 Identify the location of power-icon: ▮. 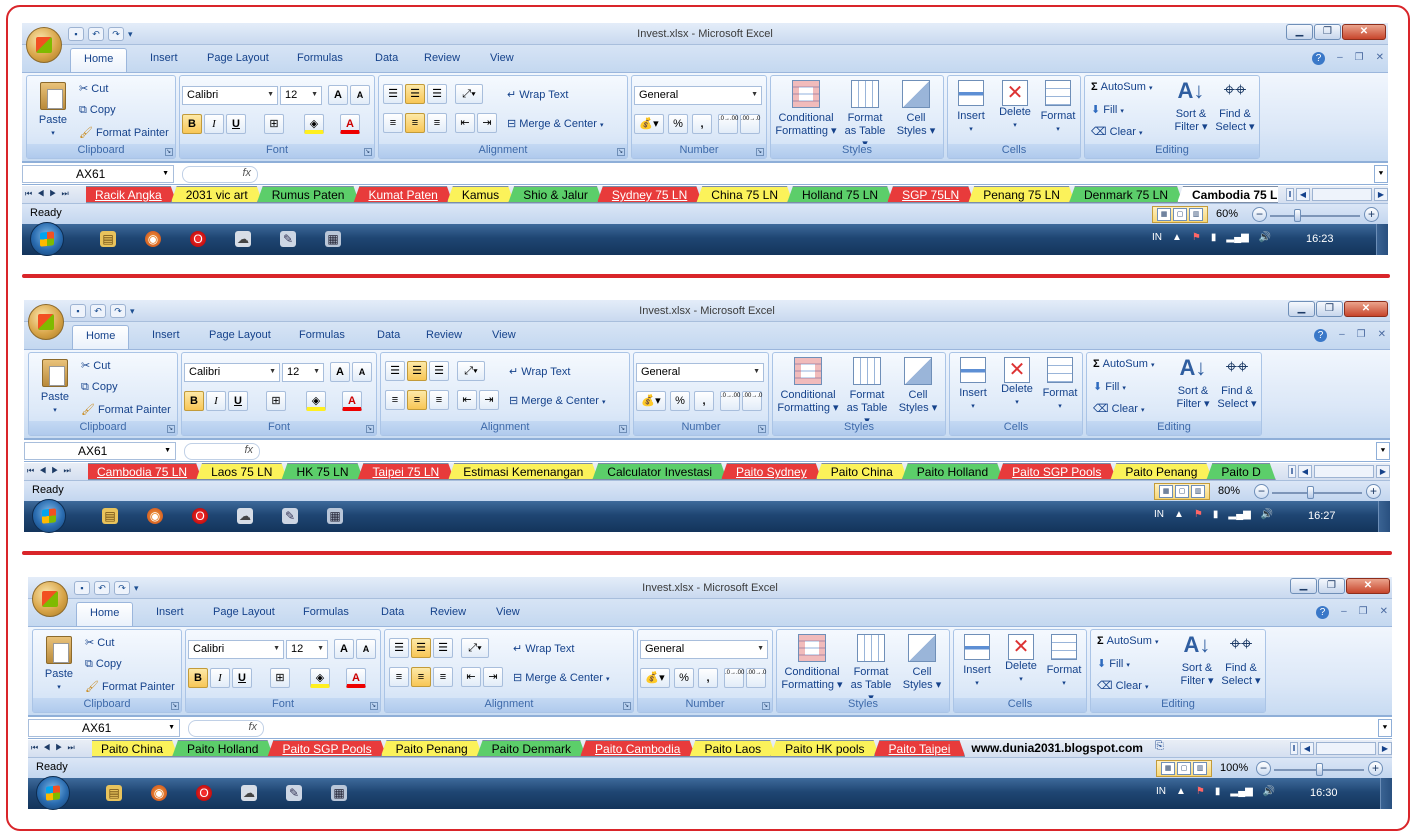
(1218, 791).